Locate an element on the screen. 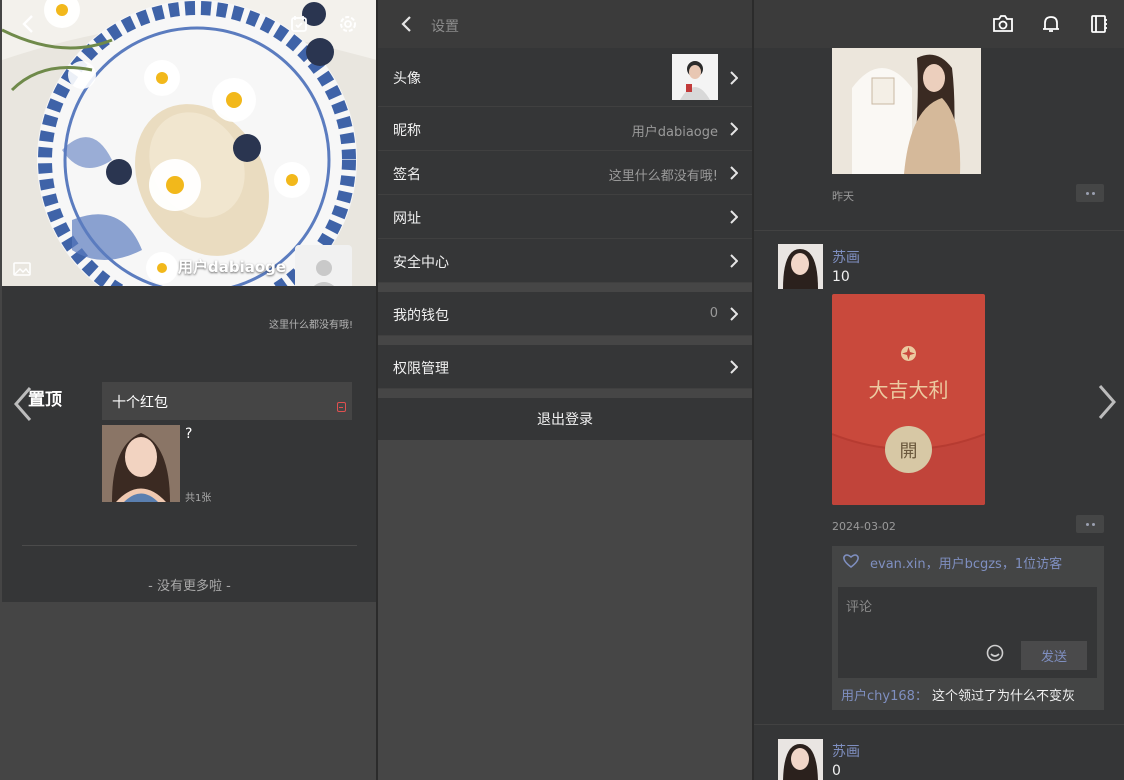 This screenshot has height=780, width=1124. settings-row-website: 网址 is located at coordinates (565, 217).